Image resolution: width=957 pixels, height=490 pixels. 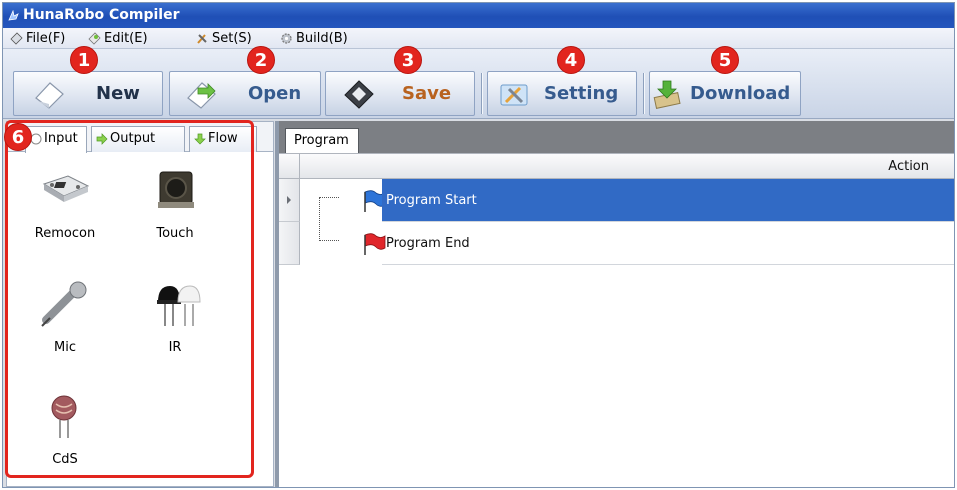 What do you see at coordinates (261, 60) in the screenshot?
I see `callout-badge: 2` at bounding box center [261, 60].